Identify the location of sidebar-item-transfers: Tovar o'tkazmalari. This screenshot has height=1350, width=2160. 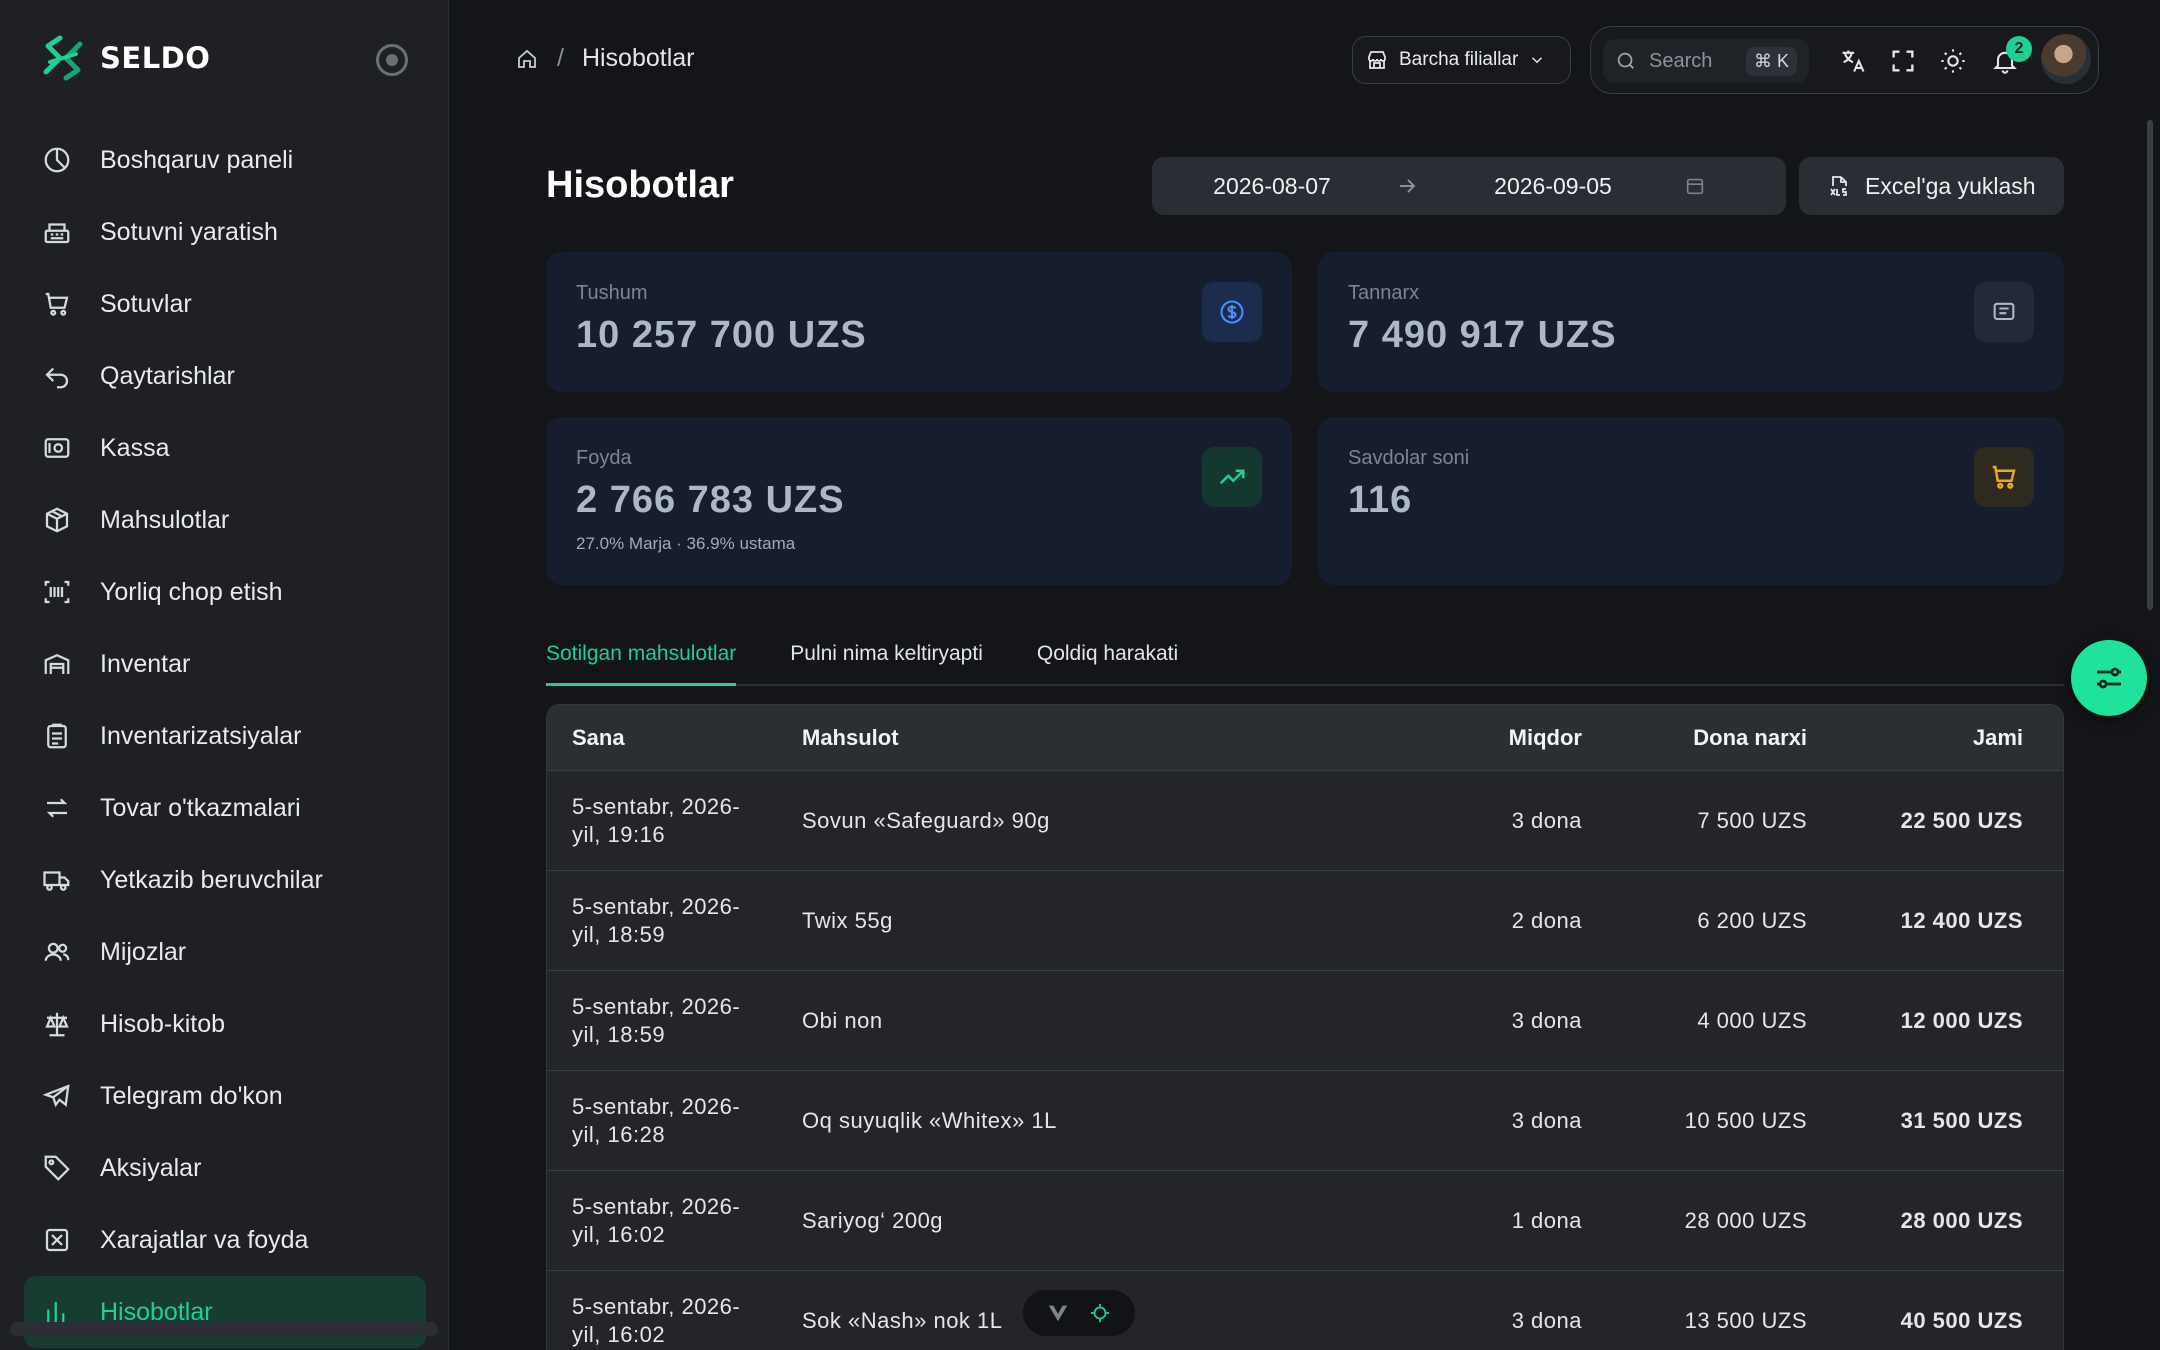
(225, 808).